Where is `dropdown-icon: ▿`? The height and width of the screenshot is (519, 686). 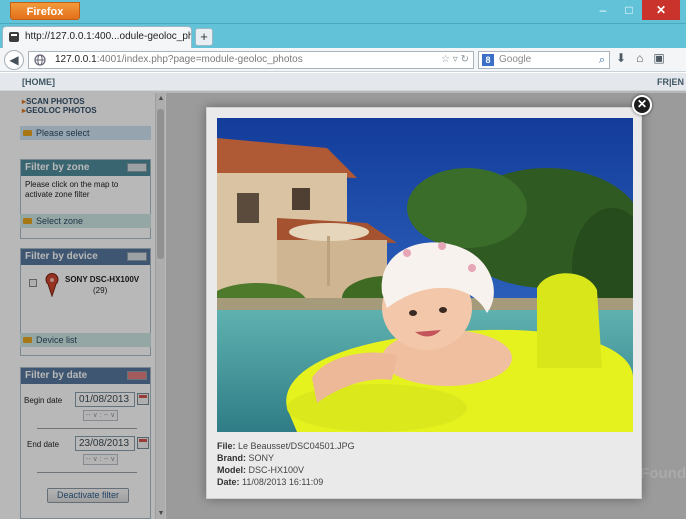 dropdown-icon: ▿ is located at coordinates (455, 59).